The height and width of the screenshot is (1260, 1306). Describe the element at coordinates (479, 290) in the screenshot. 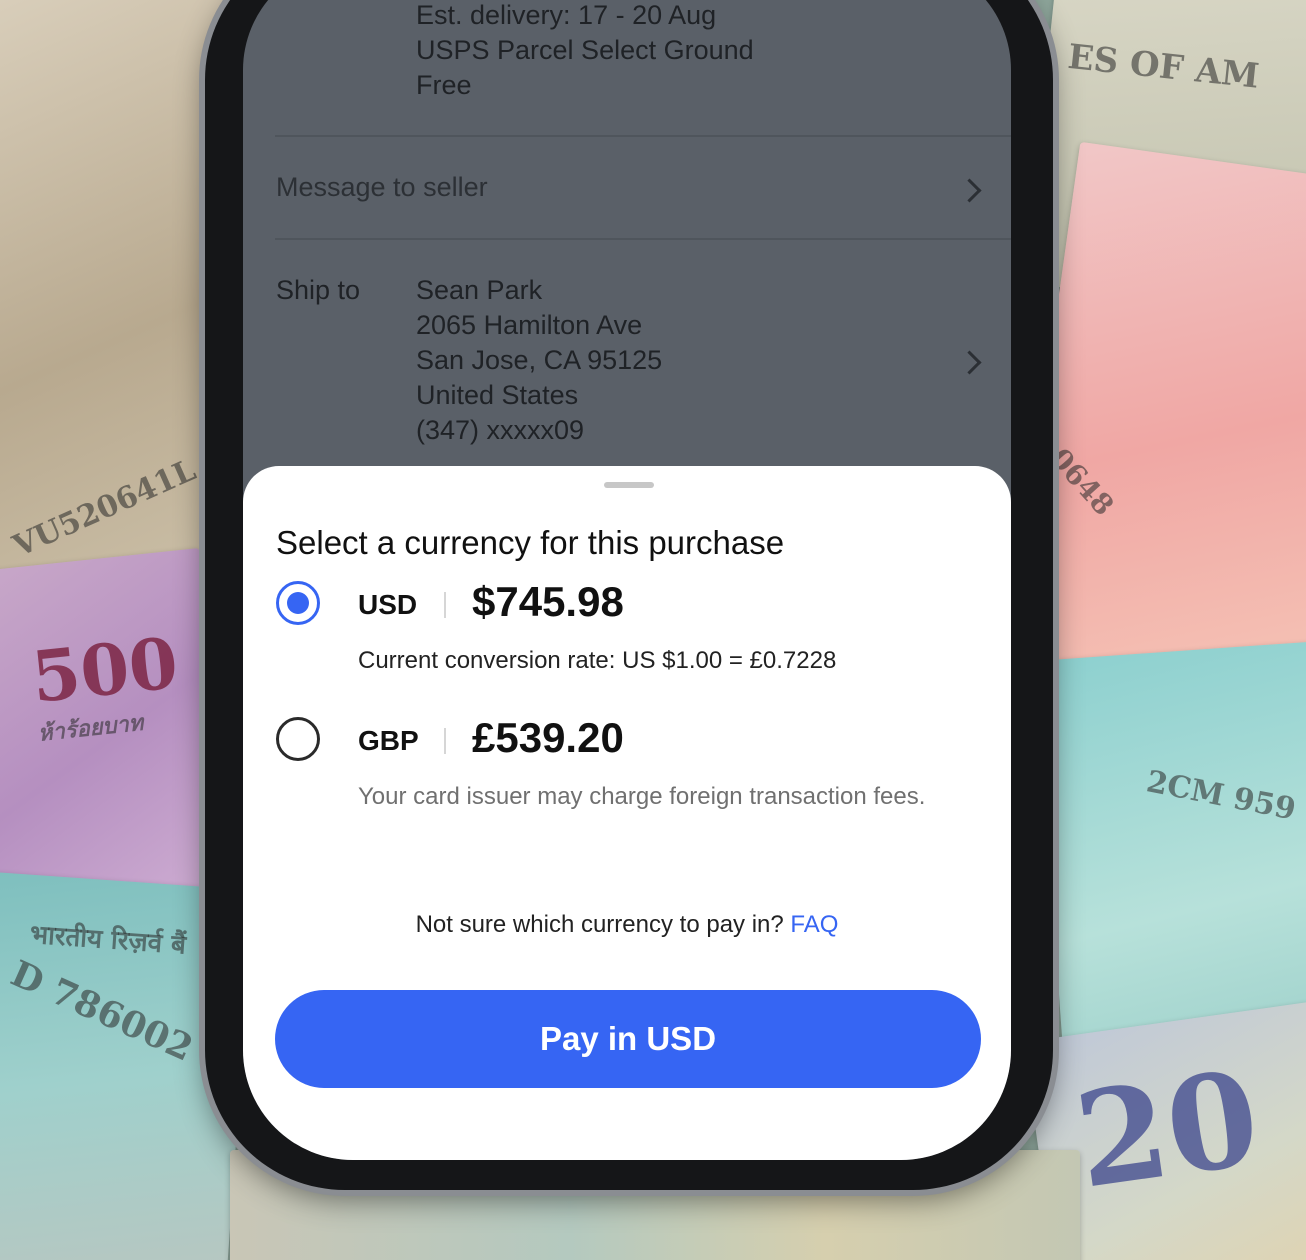

I see `ship-to-name: Sean Park` at that location.